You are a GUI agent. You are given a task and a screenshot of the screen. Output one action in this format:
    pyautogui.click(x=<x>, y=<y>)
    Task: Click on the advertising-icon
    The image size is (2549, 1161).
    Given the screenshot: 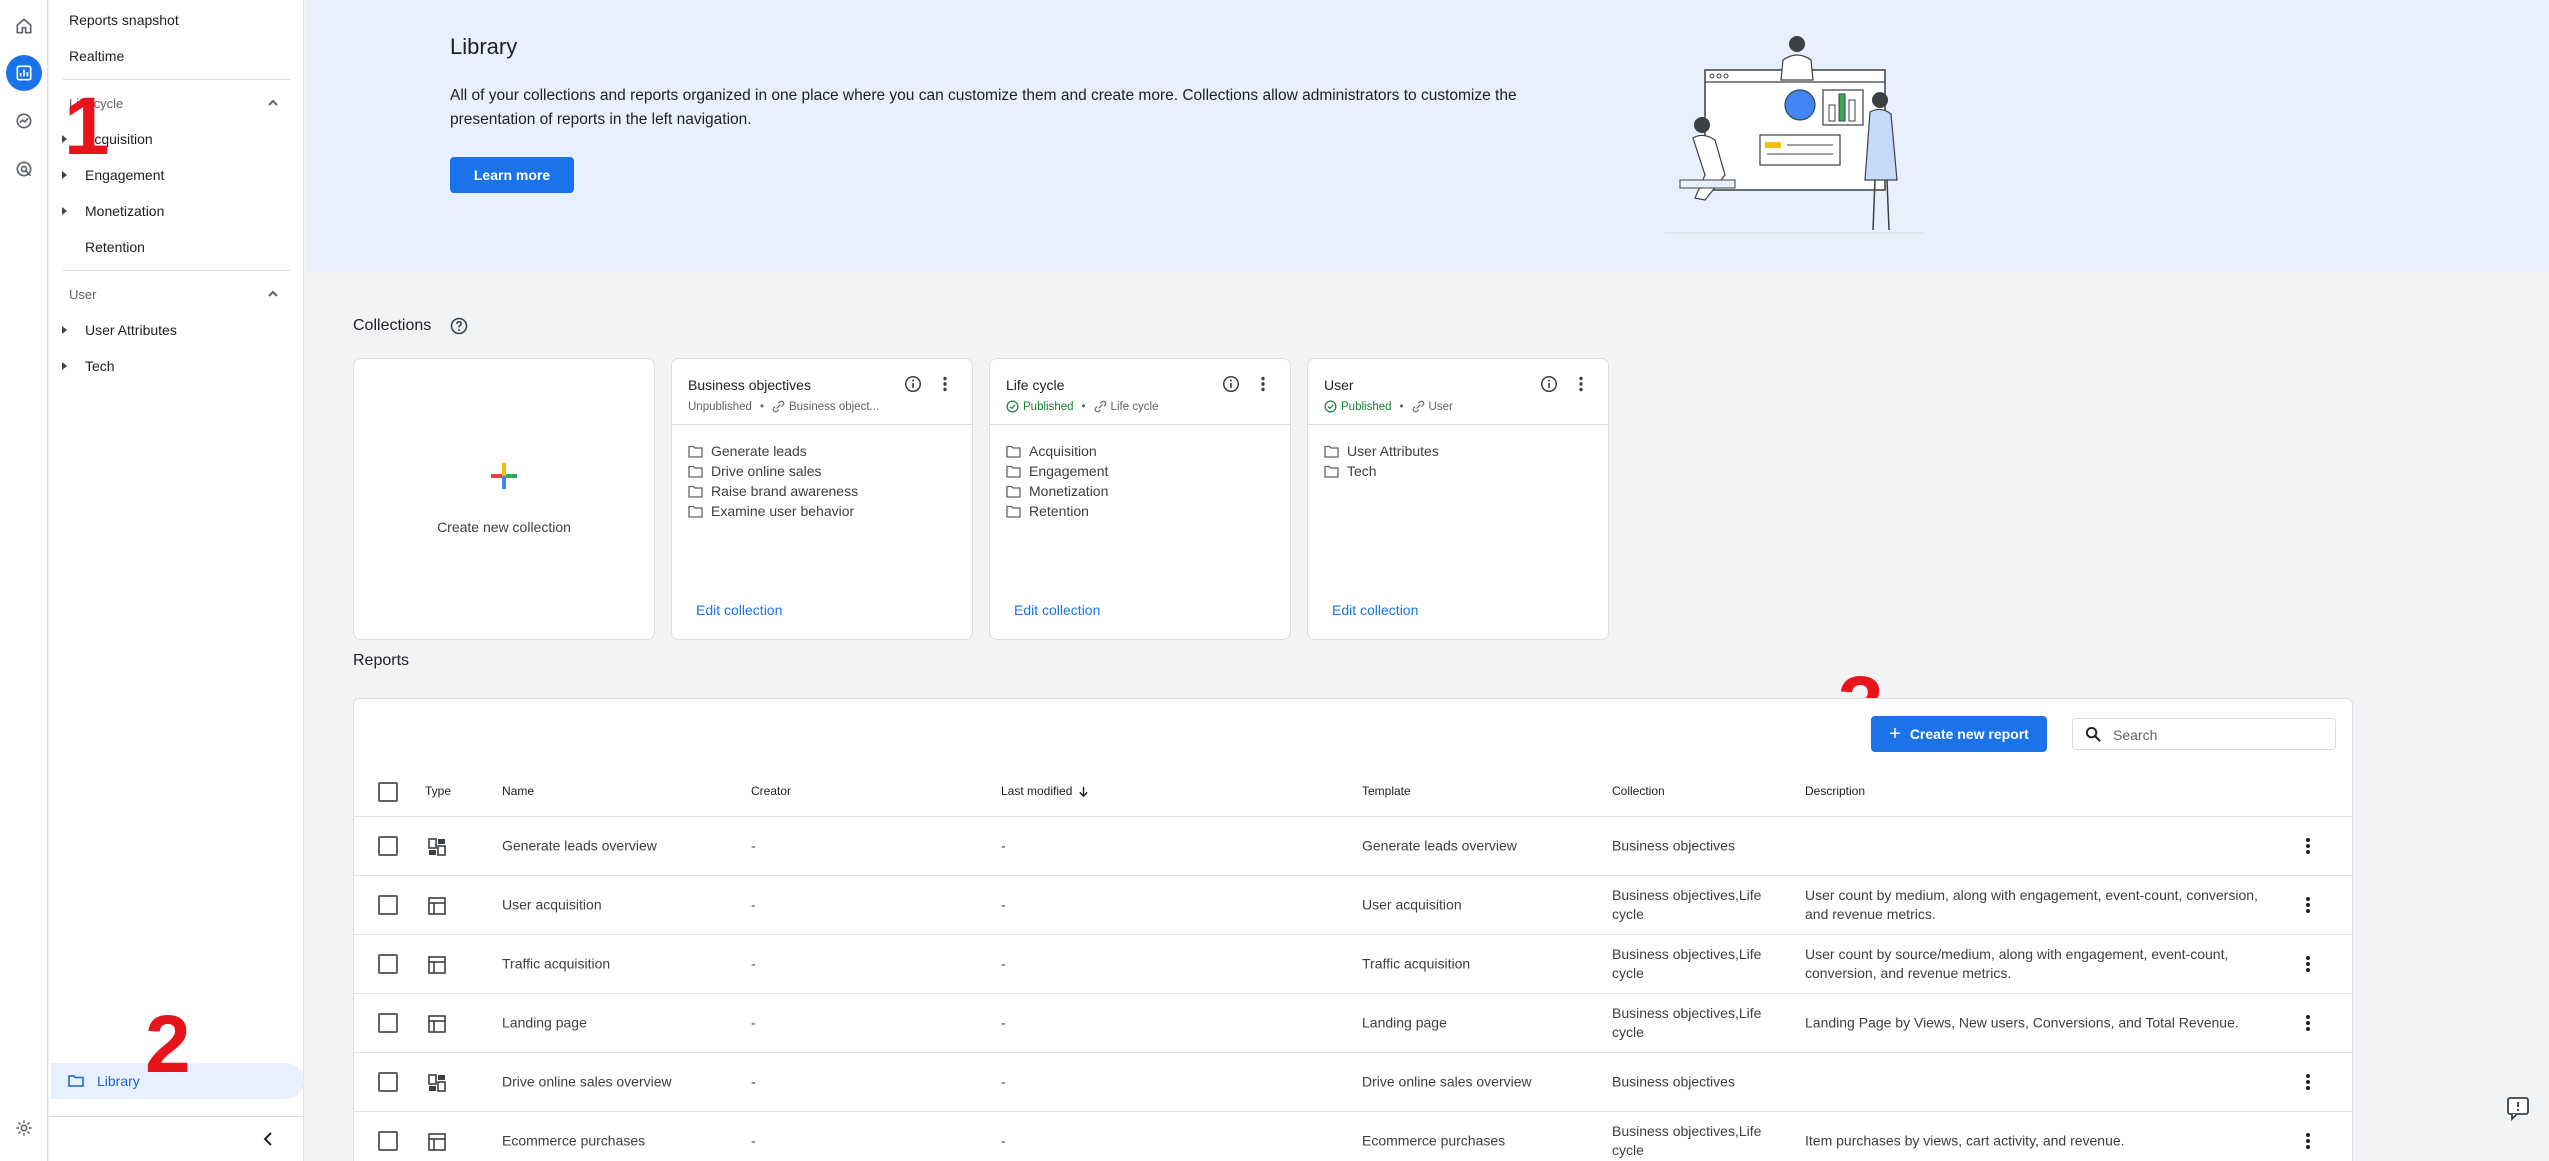 What is the action you would take?
    pyautogui.click(x=24, y=169)
    